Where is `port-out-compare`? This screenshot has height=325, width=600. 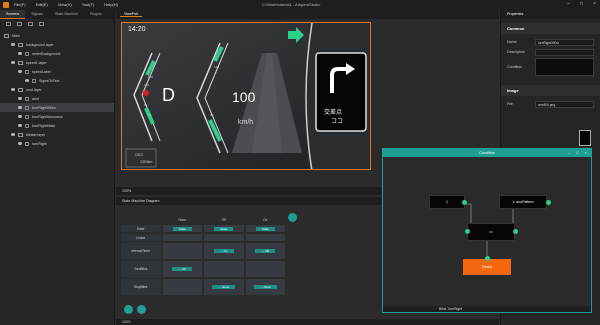 port-out-compare is located at coordinates (515, 231).